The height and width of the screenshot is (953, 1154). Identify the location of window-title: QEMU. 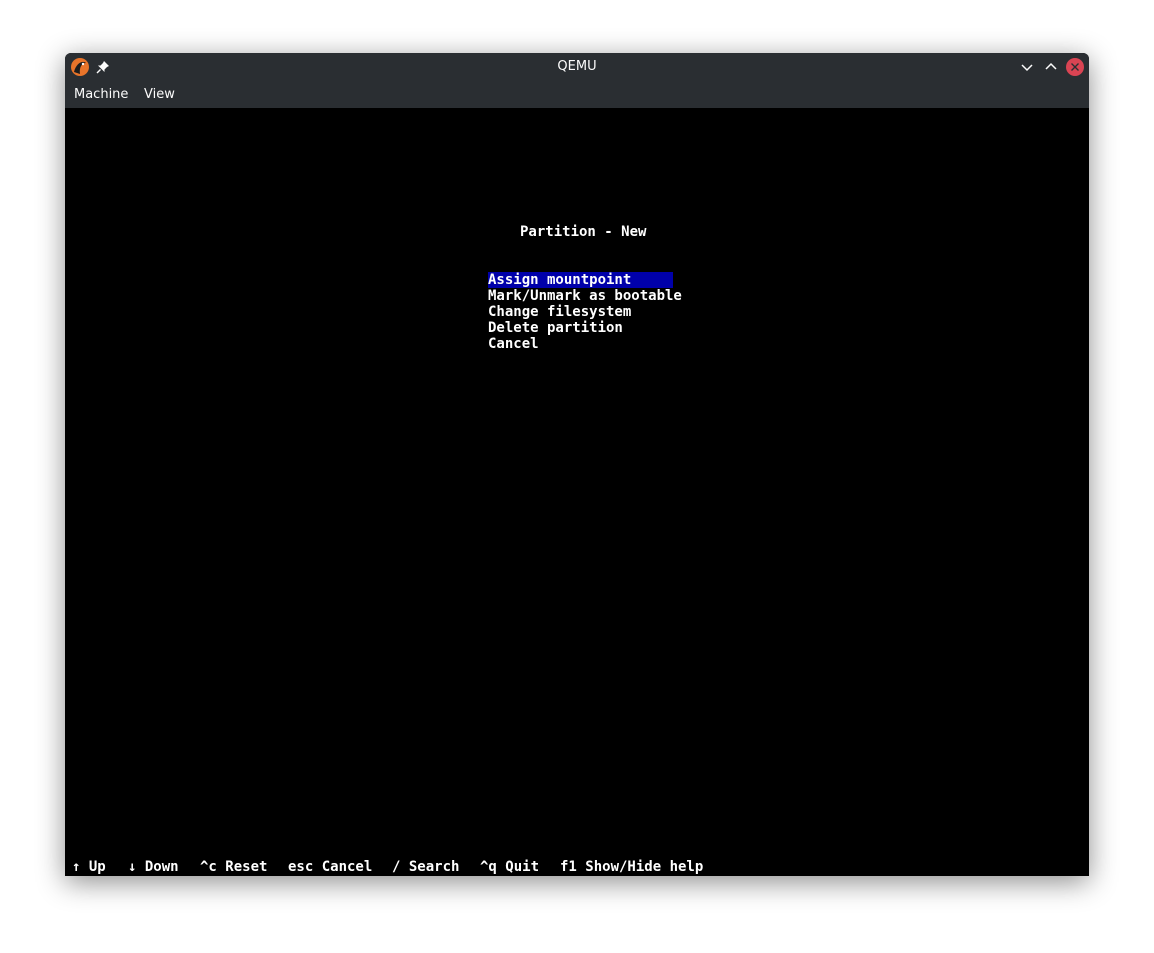
(577, 66).